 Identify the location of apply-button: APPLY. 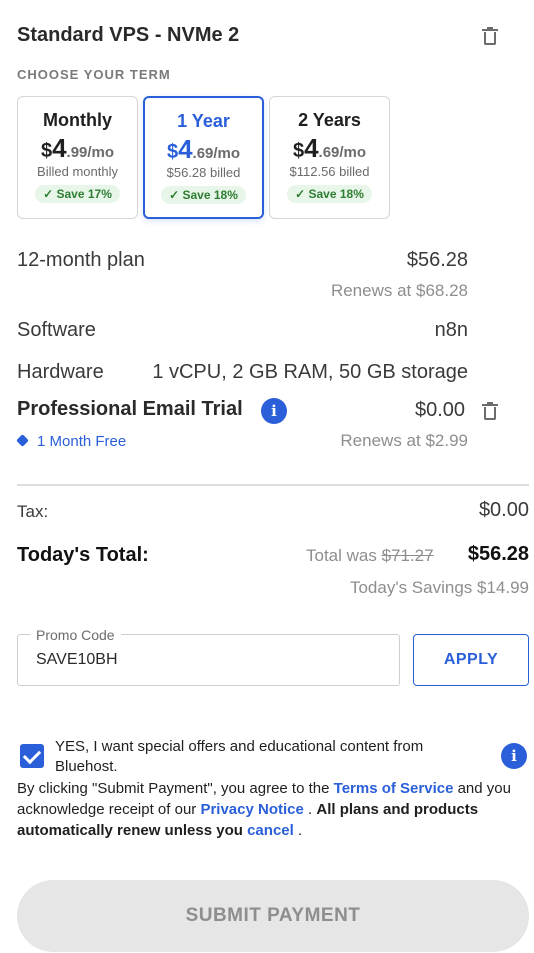
(471, 660).